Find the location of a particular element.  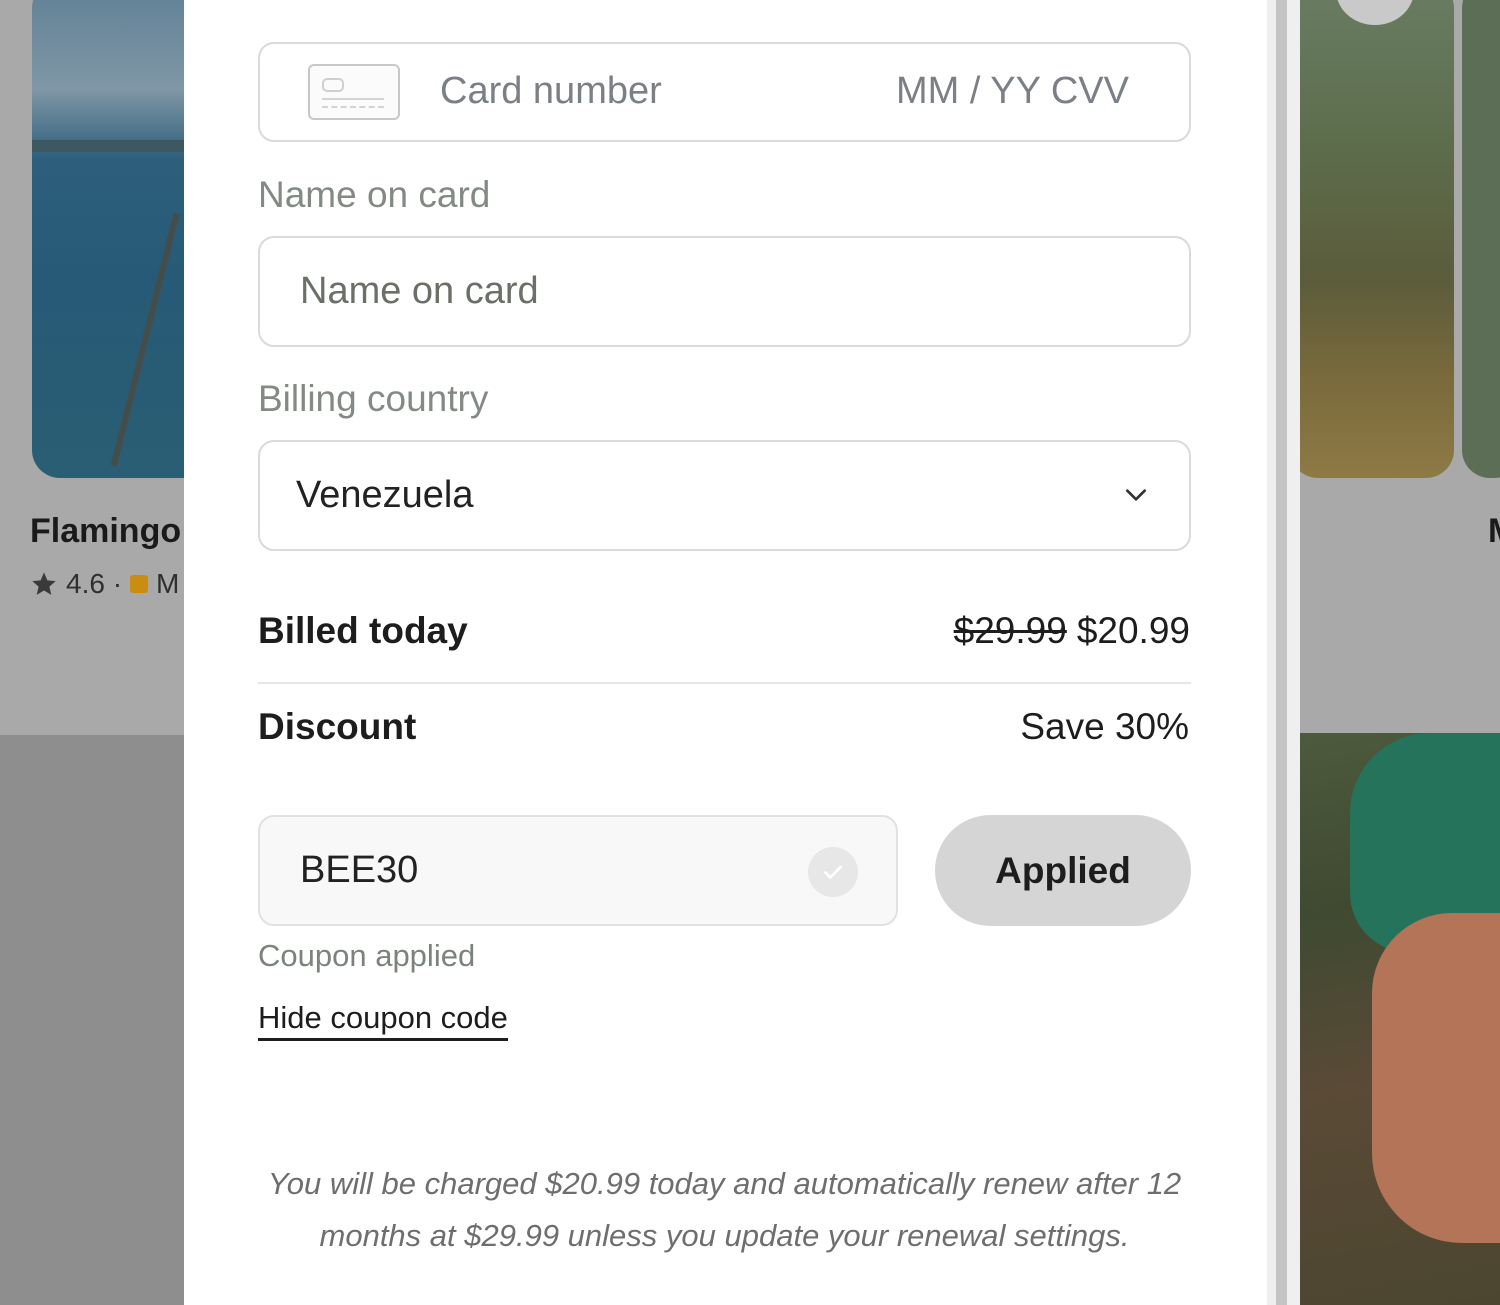

discount-value: Save 30% is located at coordinates (1104, 726).